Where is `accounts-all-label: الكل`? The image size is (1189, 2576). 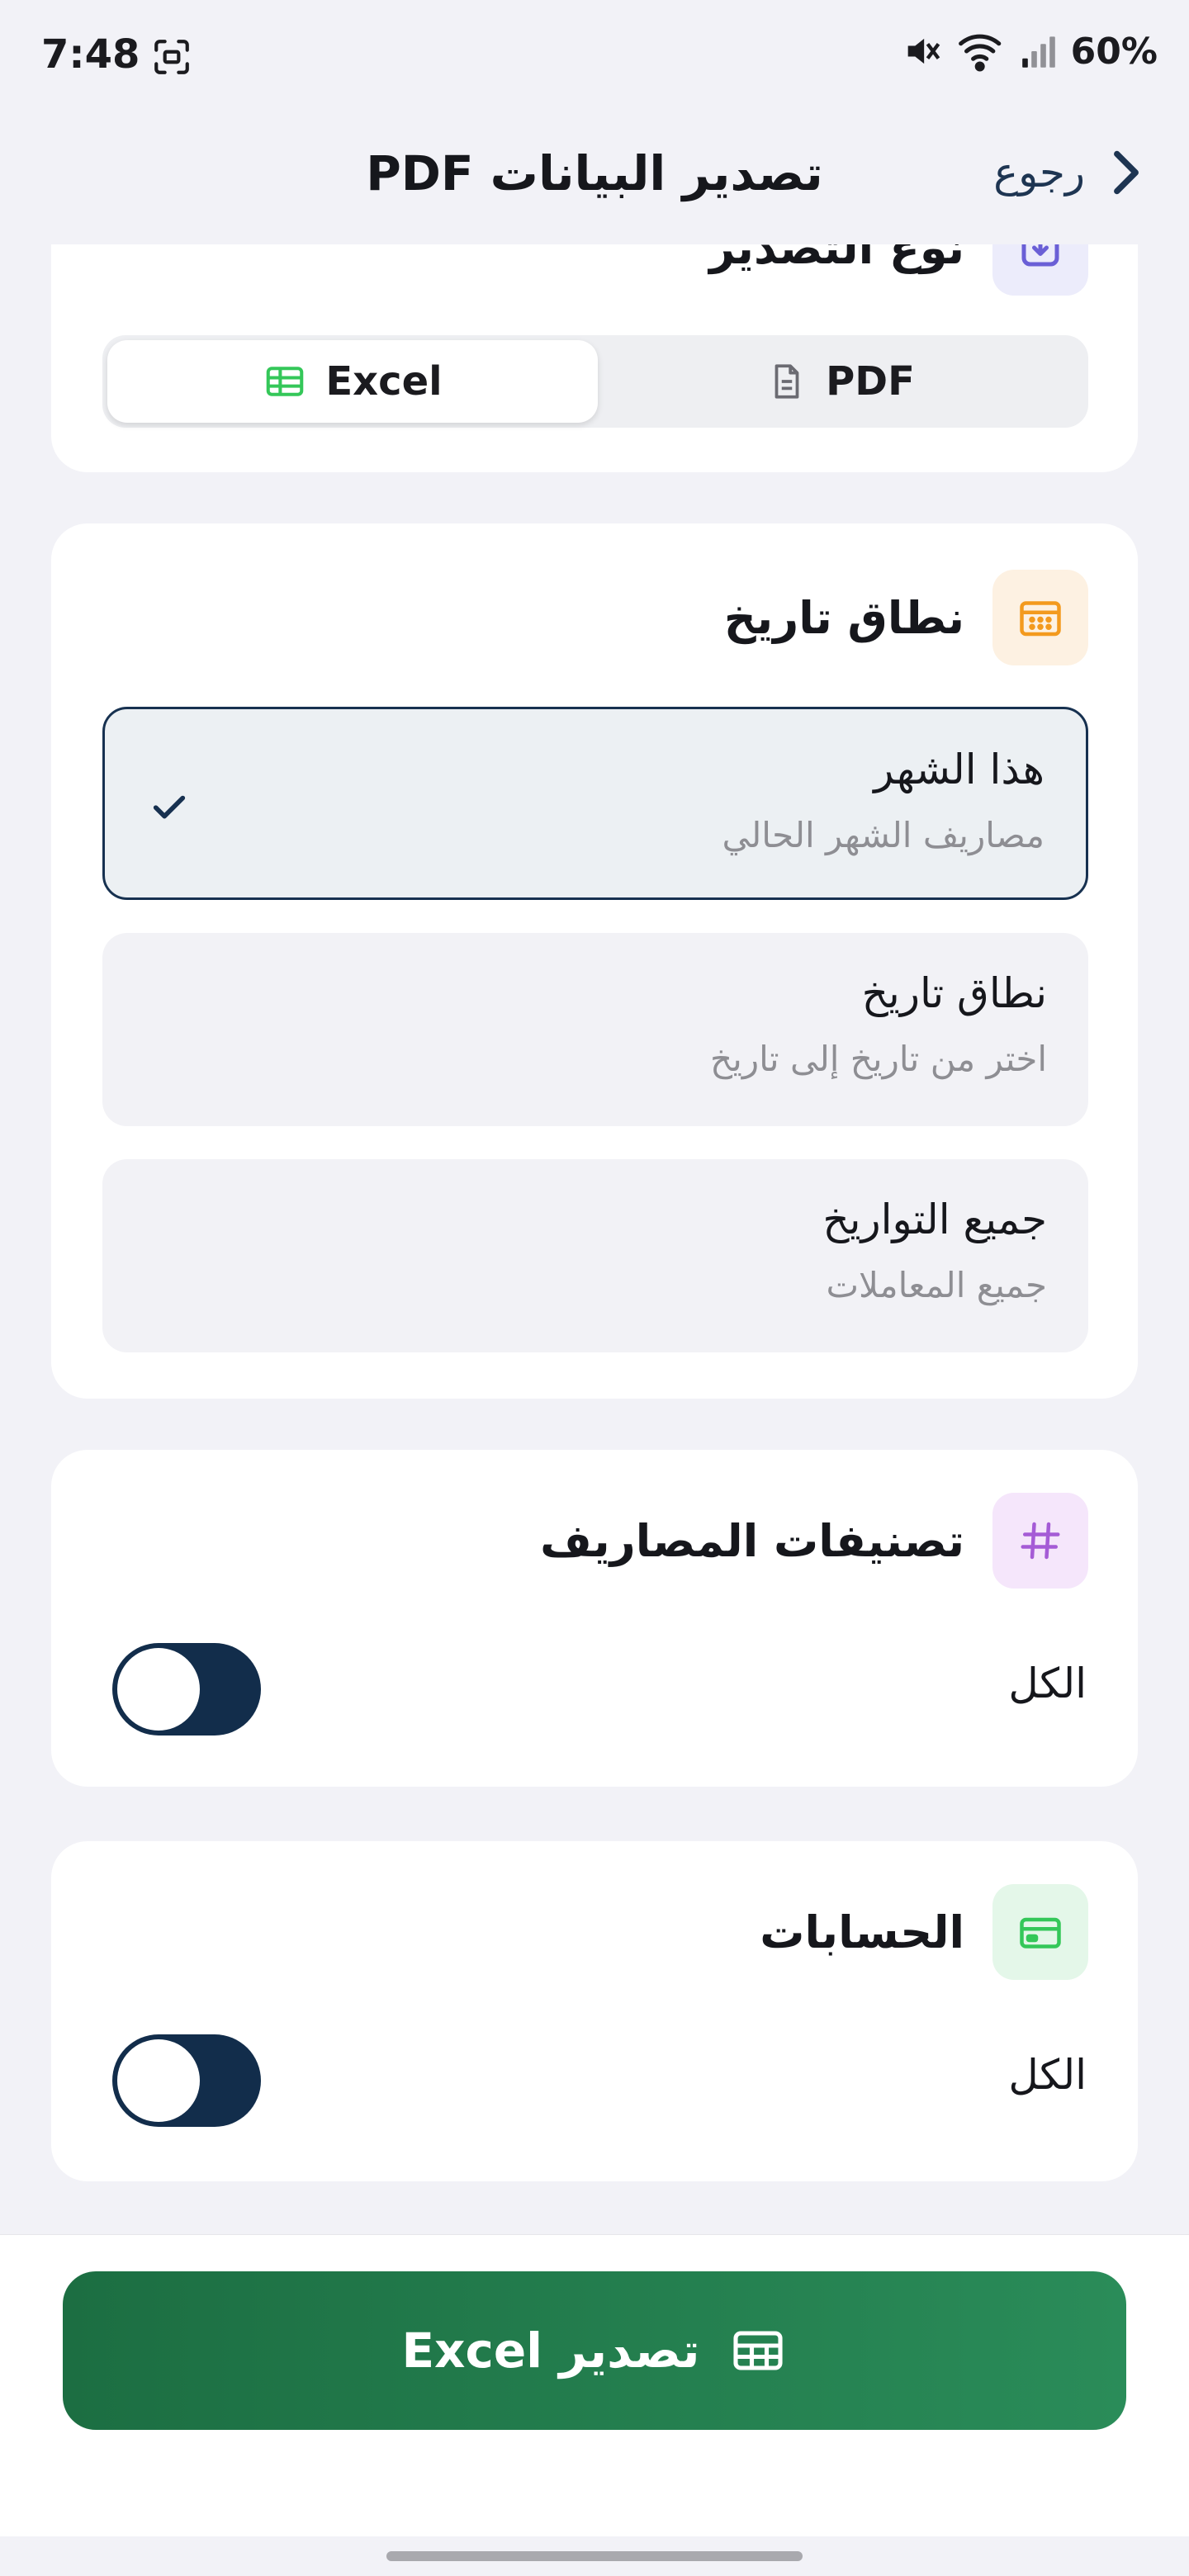 accounts-all-label: الكل is located at coordinates (1047, 2075).